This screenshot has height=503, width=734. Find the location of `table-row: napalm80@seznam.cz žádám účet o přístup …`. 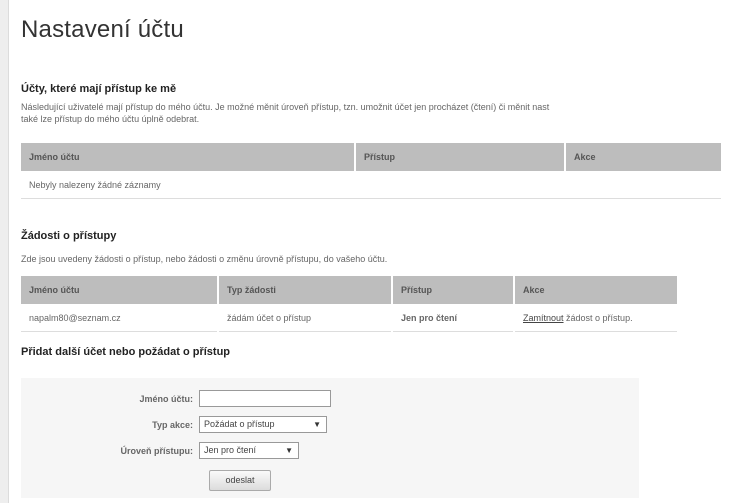

table-row: napalm80@seznam.cz žádám účet o přístup … is located at coordinates (349, 318).